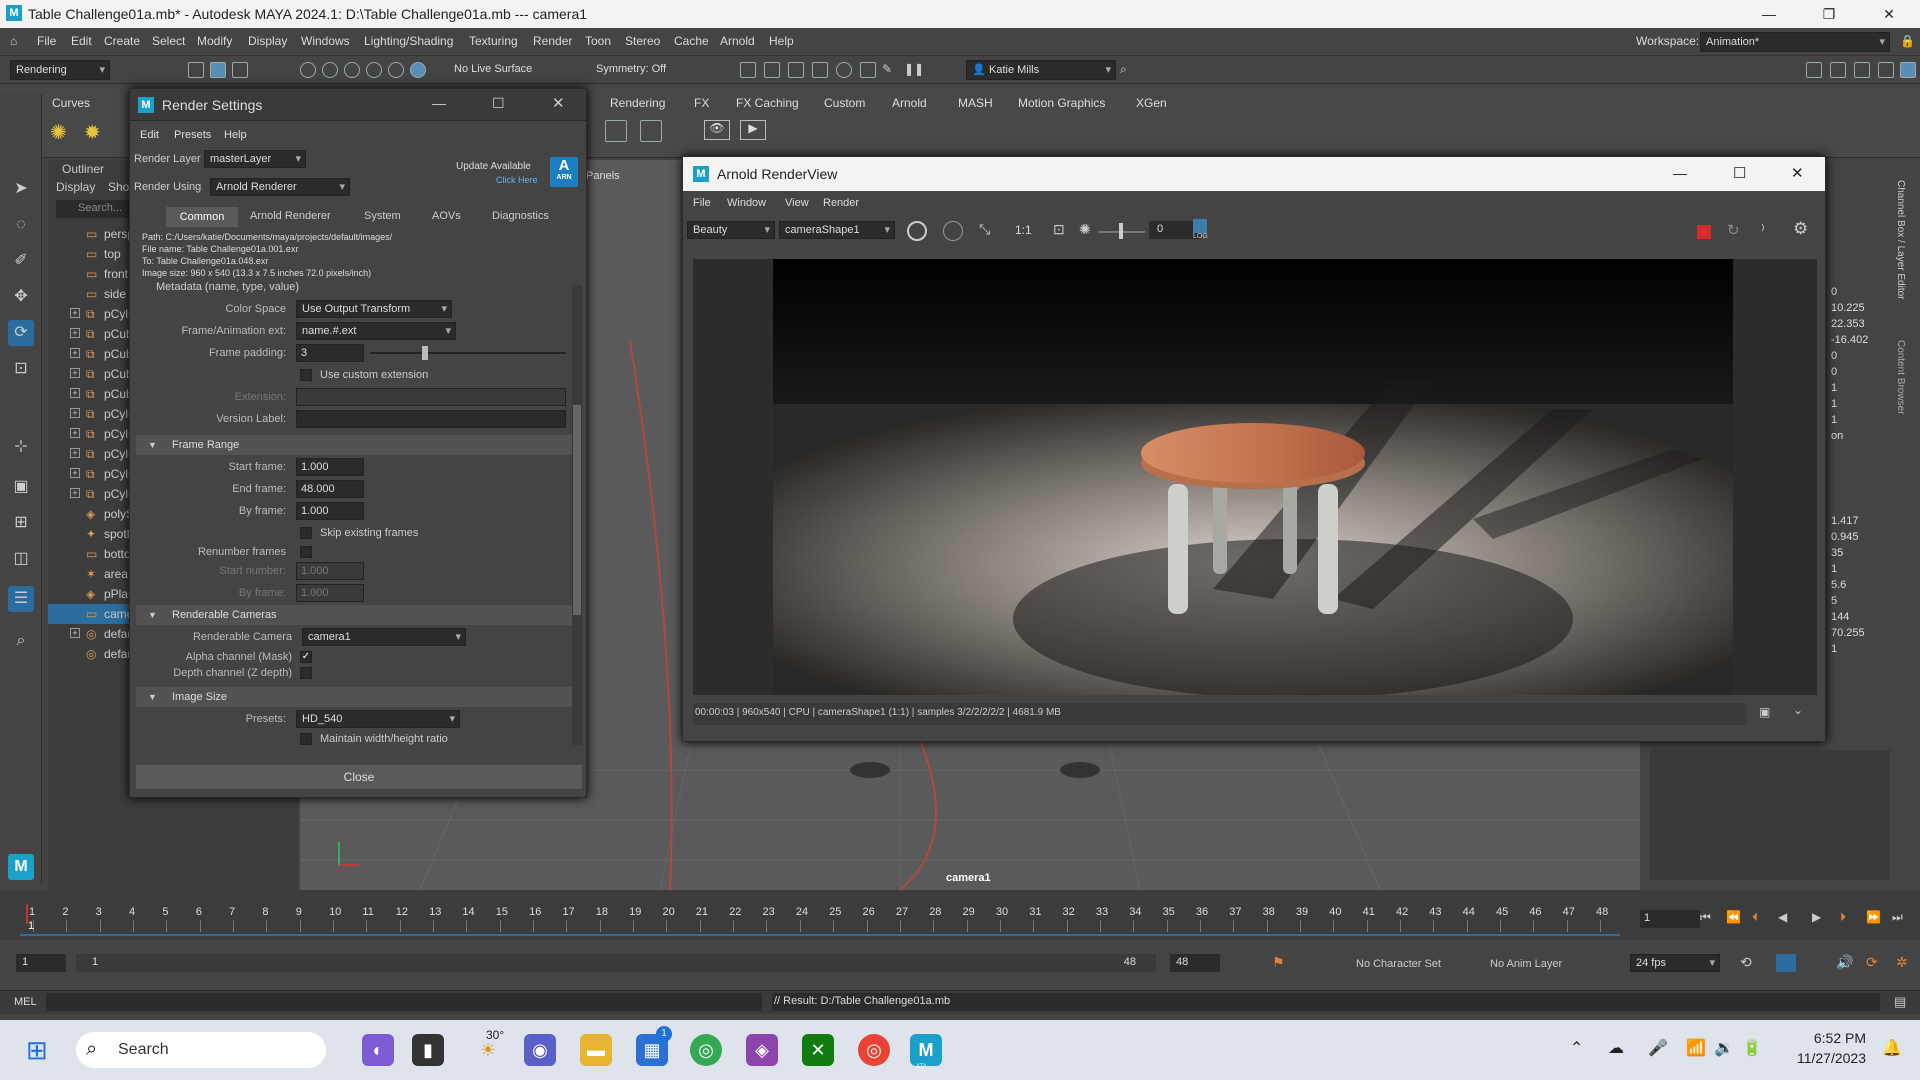 The width and height of the screenshot is (1920, 1080). Describe the element at coordinates (598, 41) in the screenshot. I see `menu-toon: Toon` at that location.